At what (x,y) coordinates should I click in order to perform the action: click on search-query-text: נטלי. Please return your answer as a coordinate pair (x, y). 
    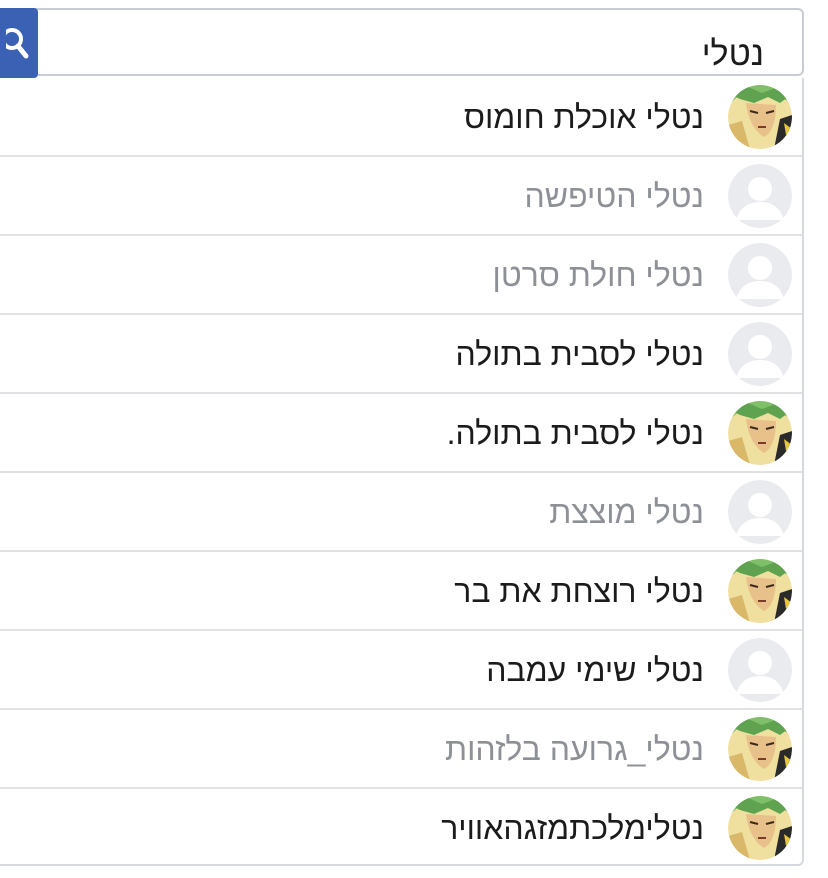
    Looking at the image, I should click on (732, 54).